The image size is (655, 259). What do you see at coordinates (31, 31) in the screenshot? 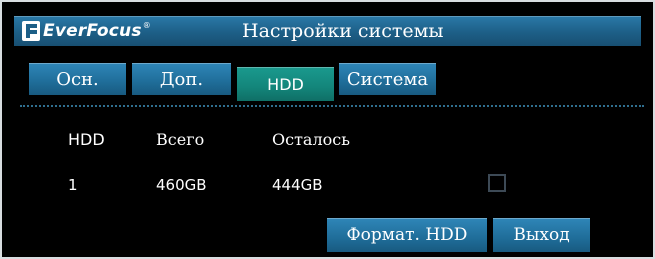
I see `everfocus-logo-icon` at bounding box center [31, 31].